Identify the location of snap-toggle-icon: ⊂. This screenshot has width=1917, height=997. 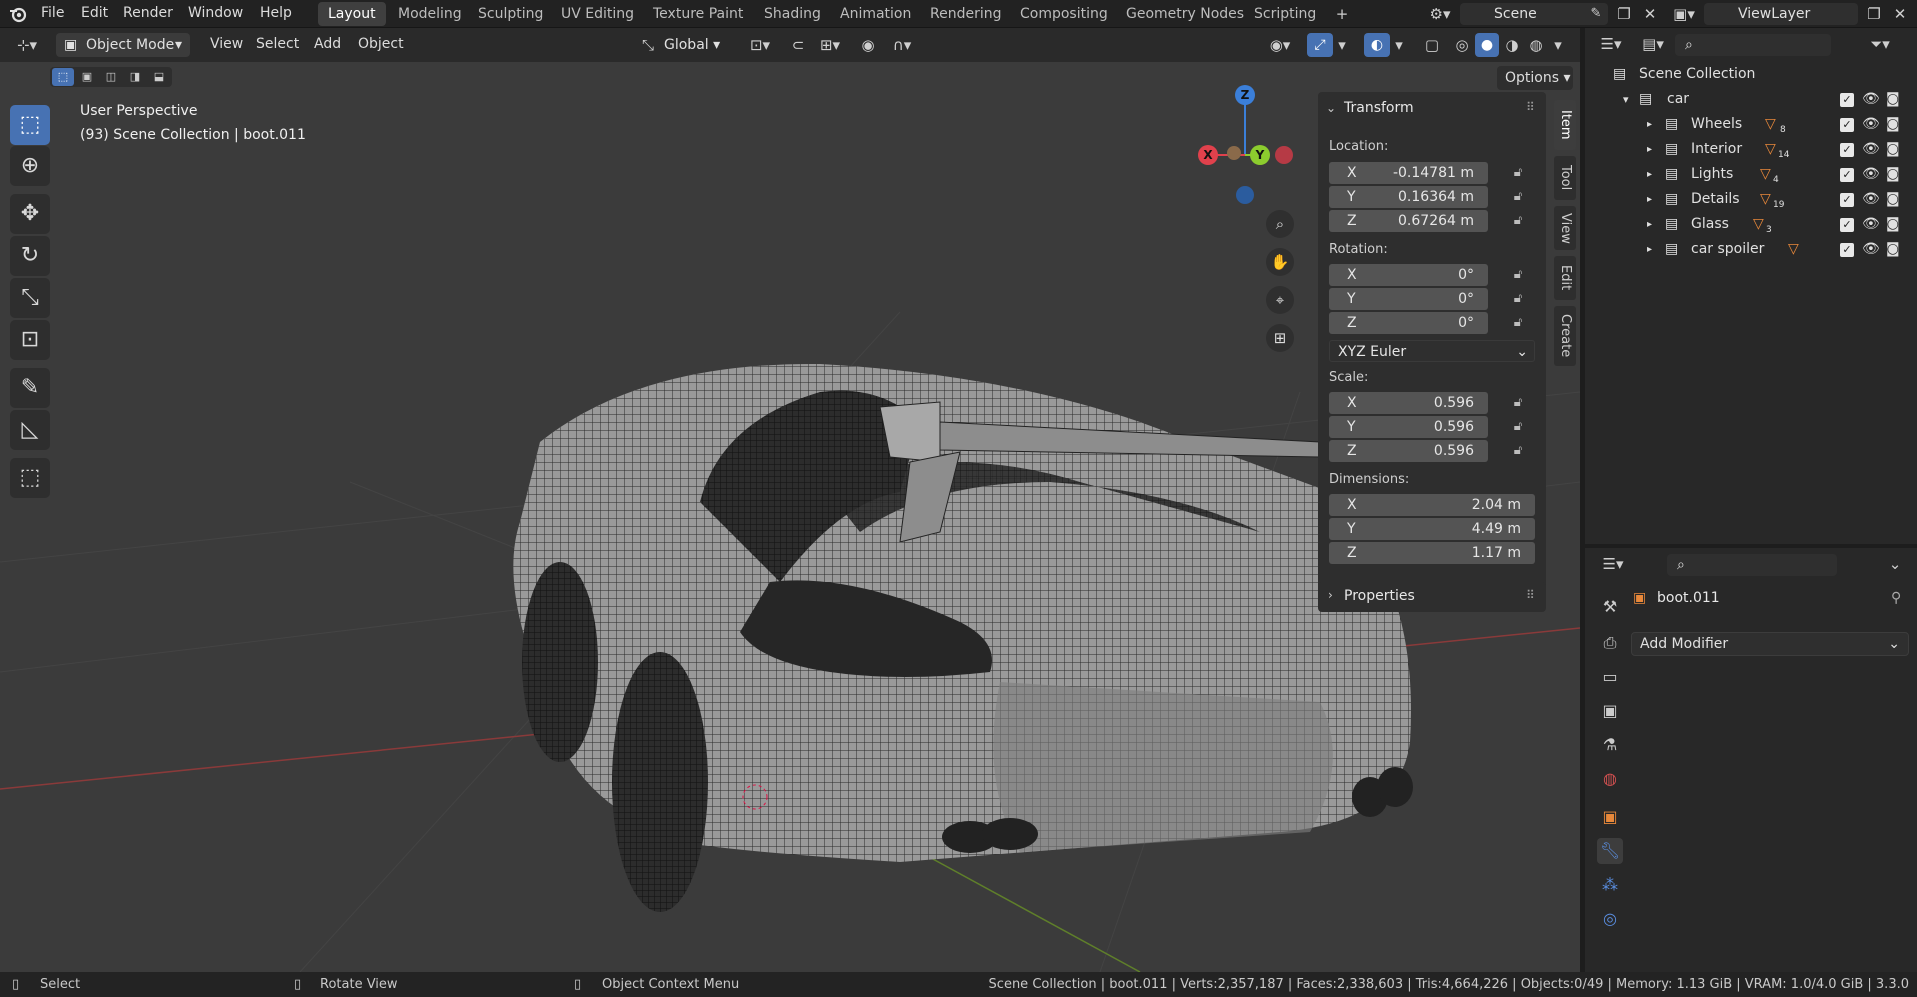
(798, 45).